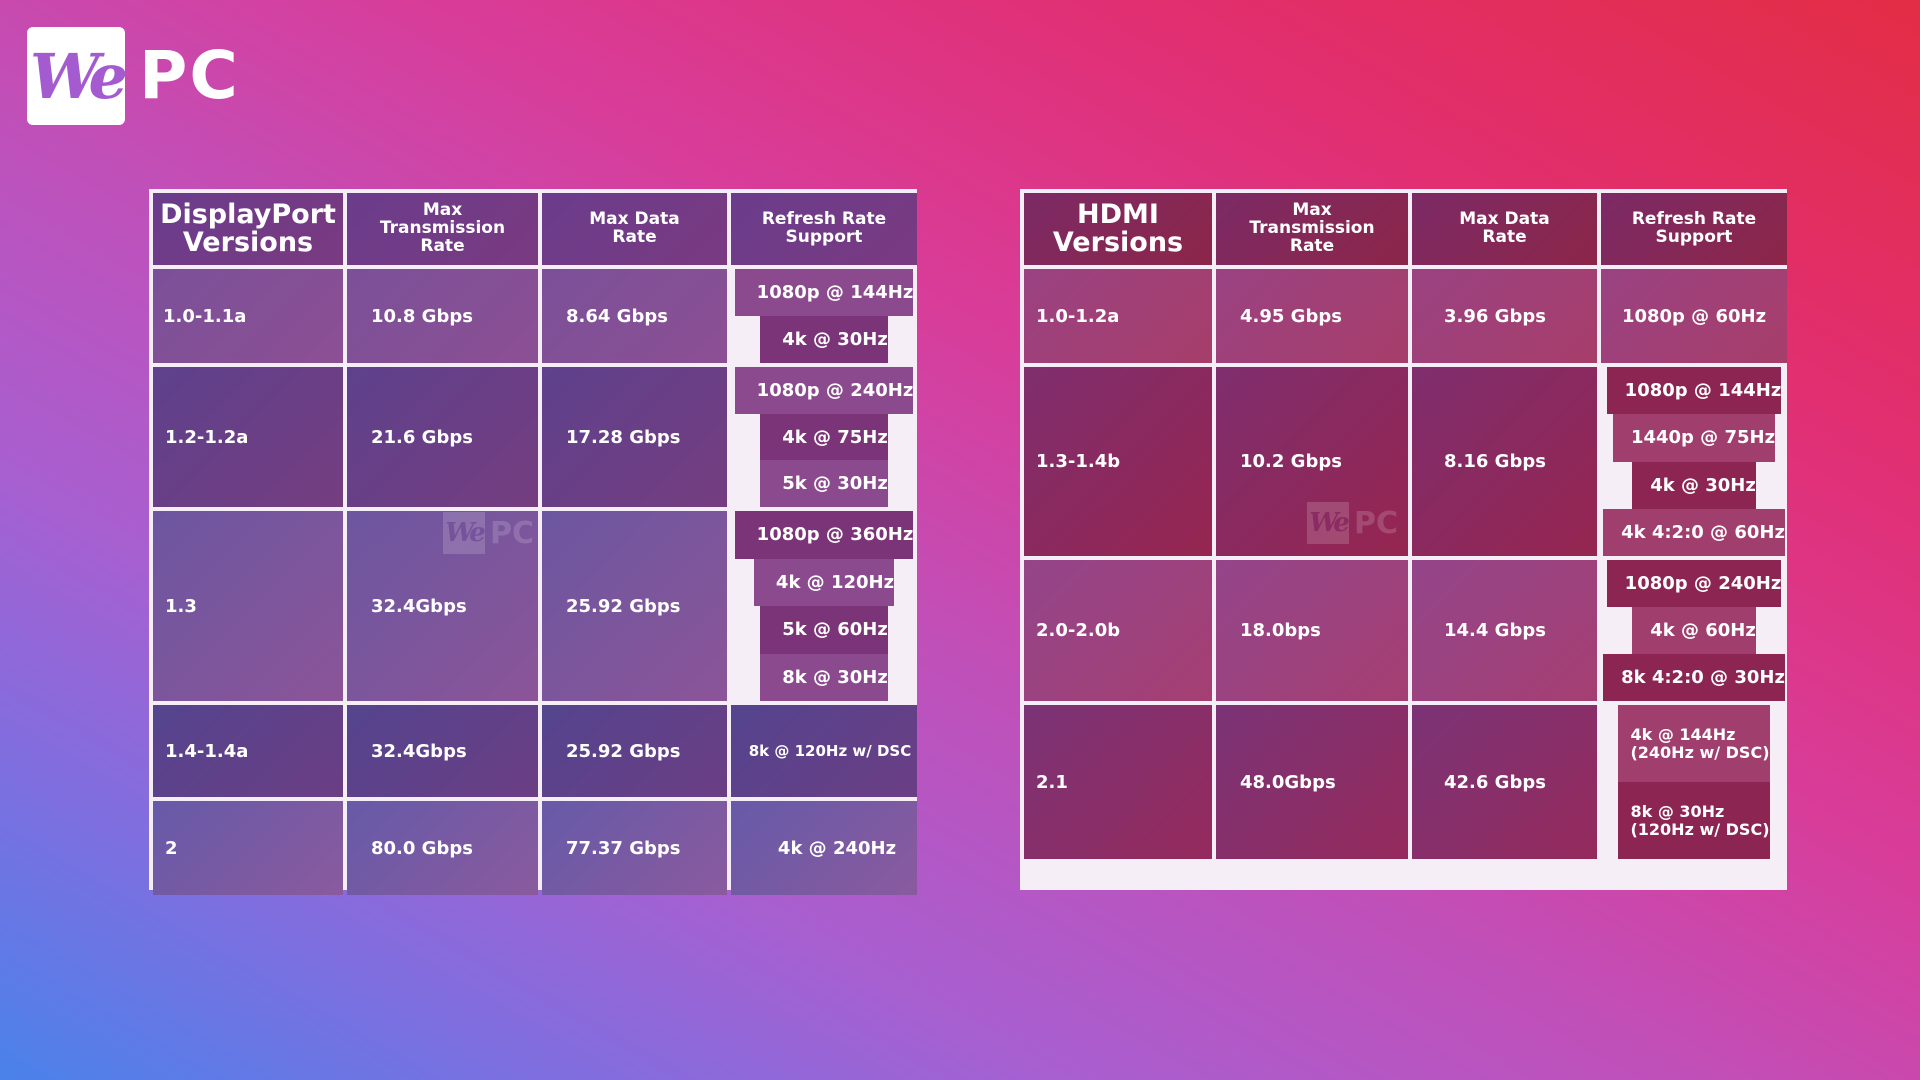 This screenshot has width=1920, height=1080. What do you see at coordinates (248, 316) in the screenshot?
I see `dp-row1-version: 1.0-1.1a` at bounding box center [248, 316].